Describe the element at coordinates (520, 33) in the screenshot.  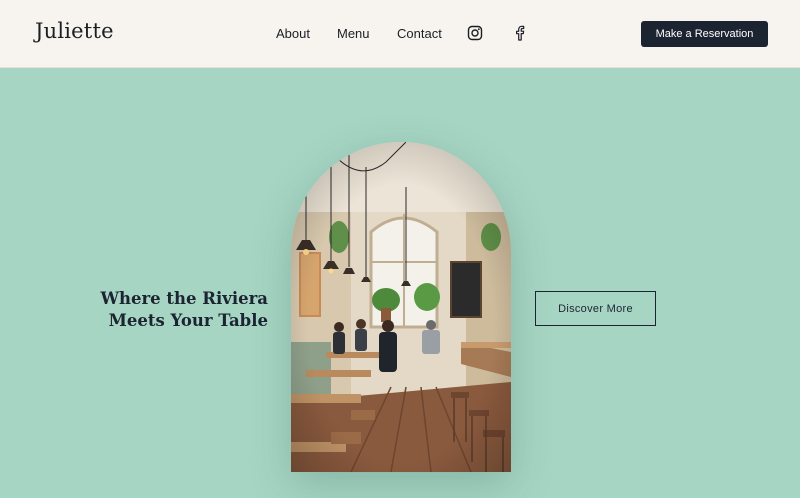
I see `facebook-icon` at that location.